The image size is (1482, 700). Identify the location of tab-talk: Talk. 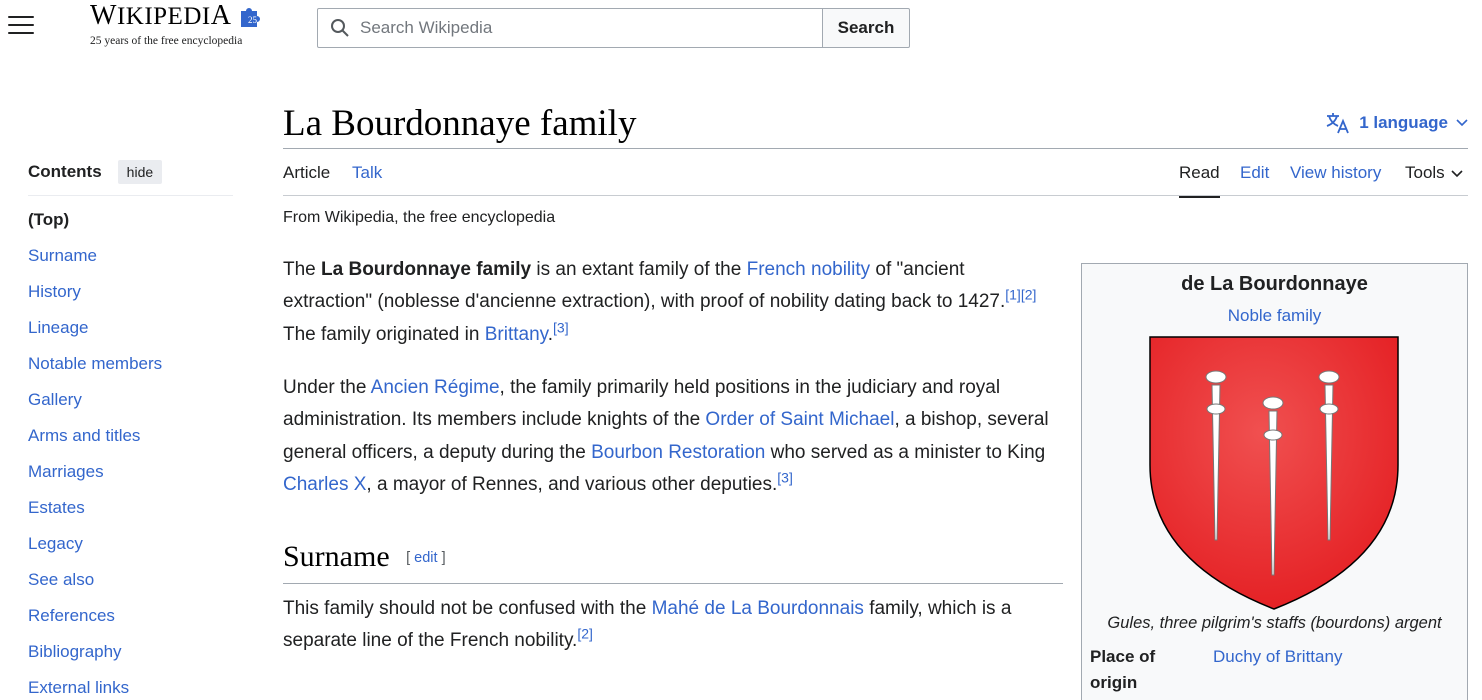
(367, 173).